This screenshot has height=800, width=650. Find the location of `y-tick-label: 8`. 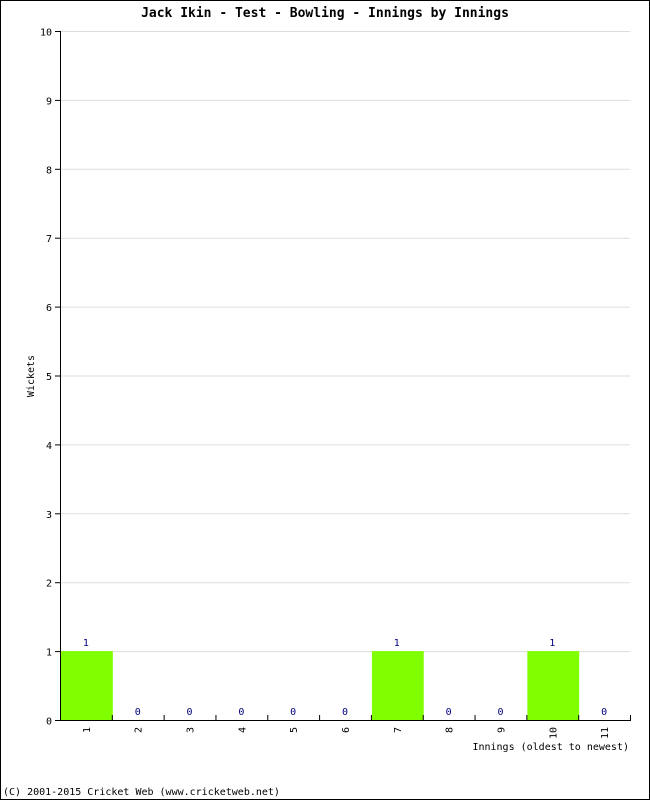

y-tick-label: 8 is located at coordinates (49, 170).